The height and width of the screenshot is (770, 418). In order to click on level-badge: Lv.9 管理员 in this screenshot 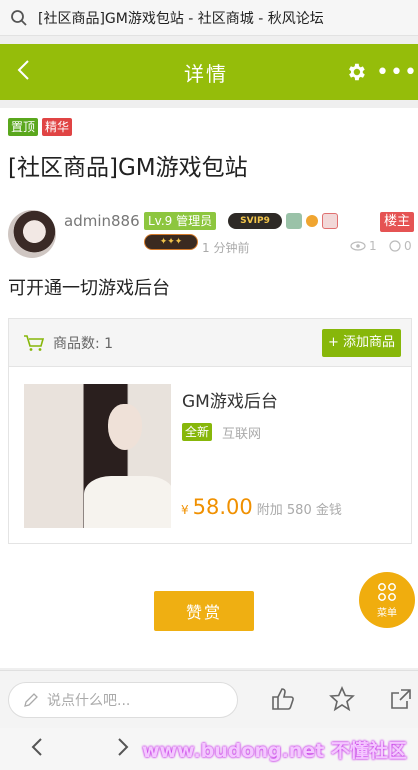, I will do `click(180, 221)`.